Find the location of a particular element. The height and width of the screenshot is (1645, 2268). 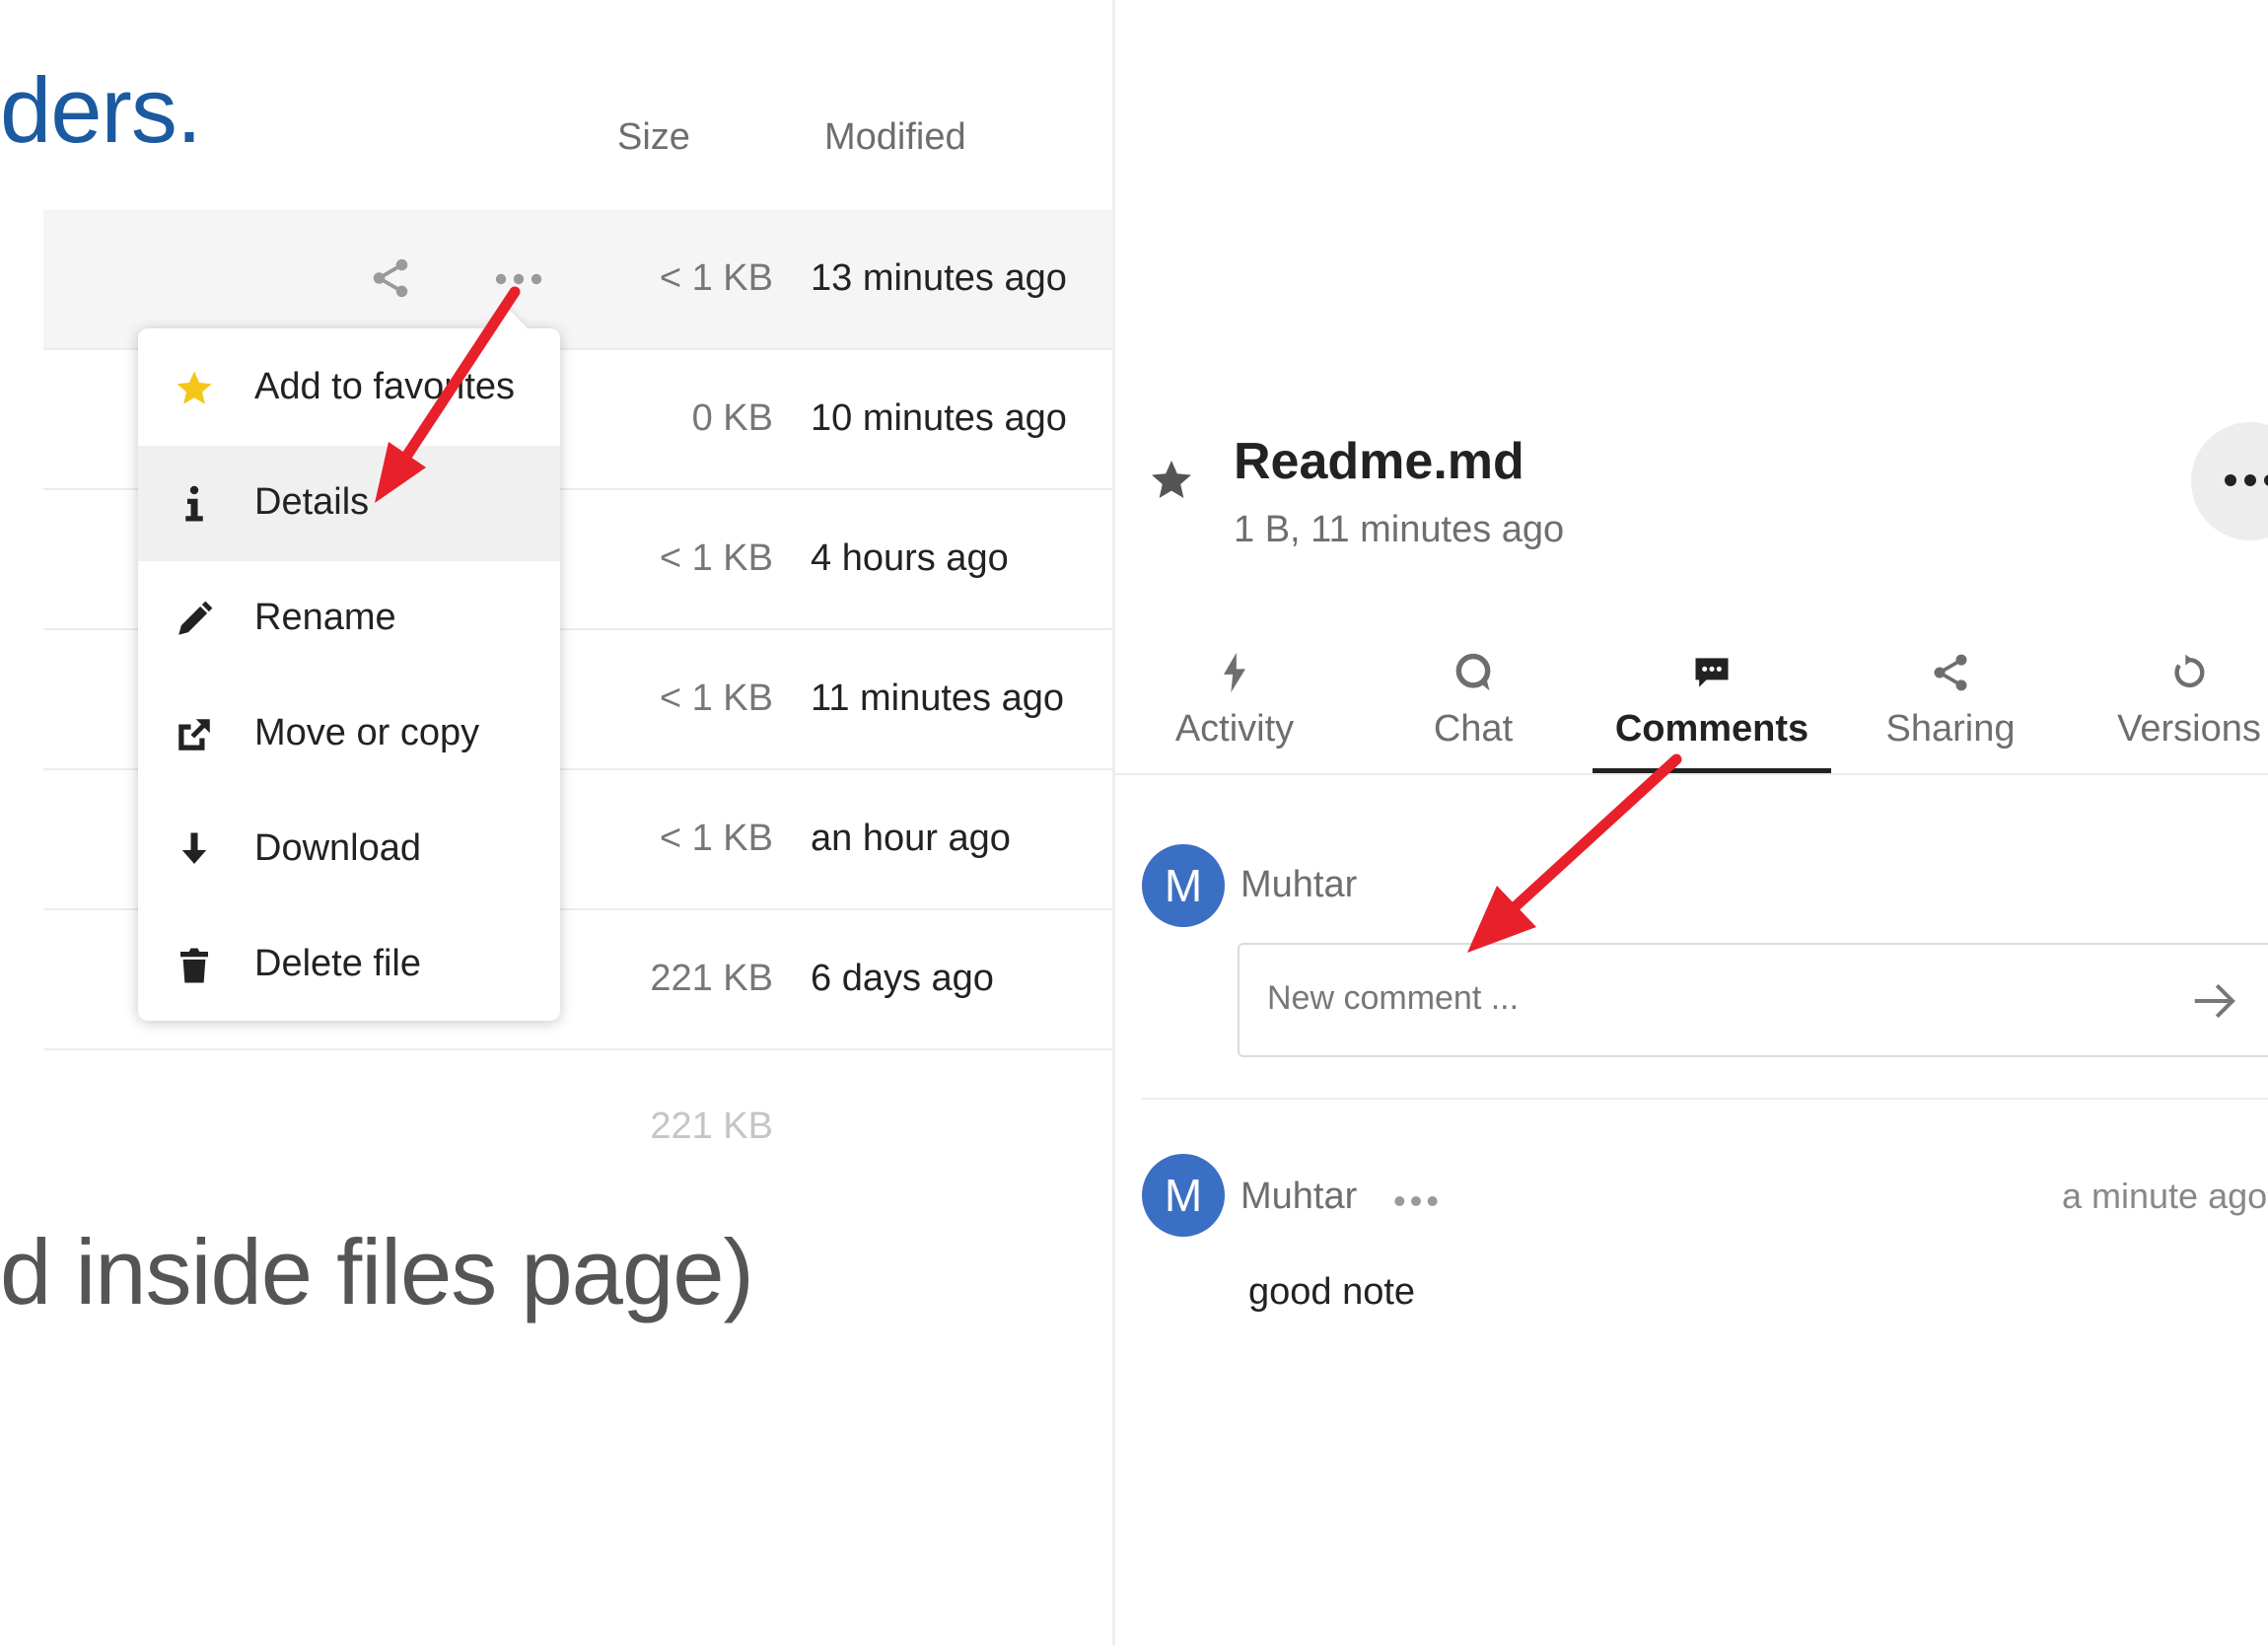

download-icon is located at coordinates (194, 848).